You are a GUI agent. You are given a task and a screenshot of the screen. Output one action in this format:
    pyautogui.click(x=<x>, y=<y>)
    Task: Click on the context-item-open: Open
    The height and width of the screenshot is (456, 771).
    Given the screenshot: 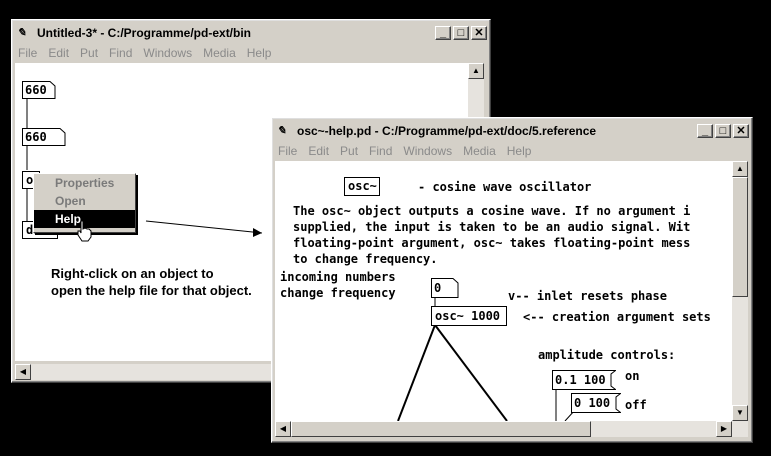 What is the action you would take?
    pyautogui.click(x=84, y=201)
    